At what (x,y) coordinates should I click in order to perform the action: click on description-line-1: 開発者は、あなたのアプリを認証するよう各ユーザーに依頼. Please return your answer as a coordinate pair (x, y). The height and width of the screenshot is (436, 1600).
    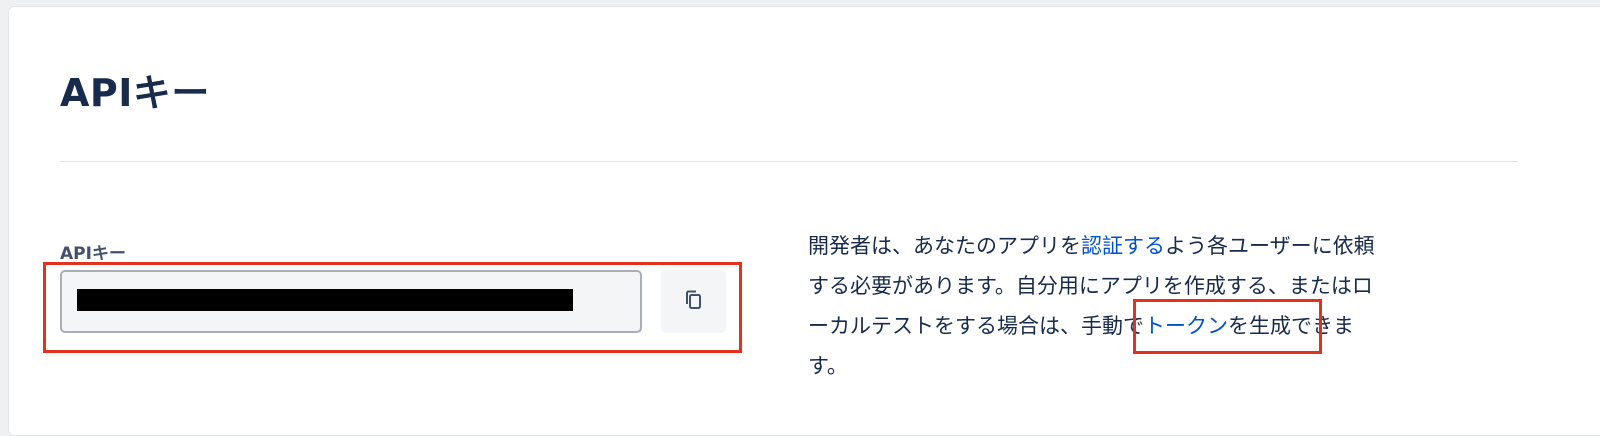
    Looking at the image, I should click on (1091, 246).